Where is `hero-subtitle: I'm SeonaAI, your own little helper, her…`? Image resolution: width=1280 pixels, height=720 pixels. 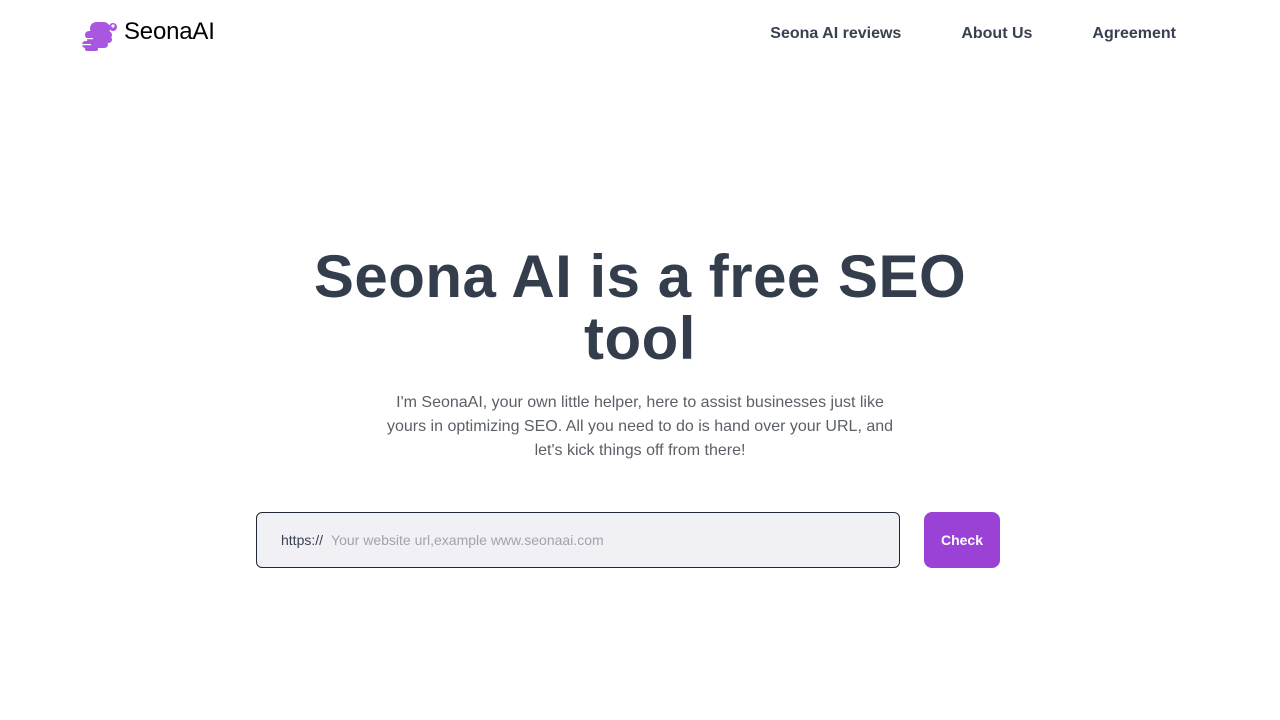
hero-subtitle: I'm SeonaAI, your own little helper, her… is located at coordinates (640, 426).